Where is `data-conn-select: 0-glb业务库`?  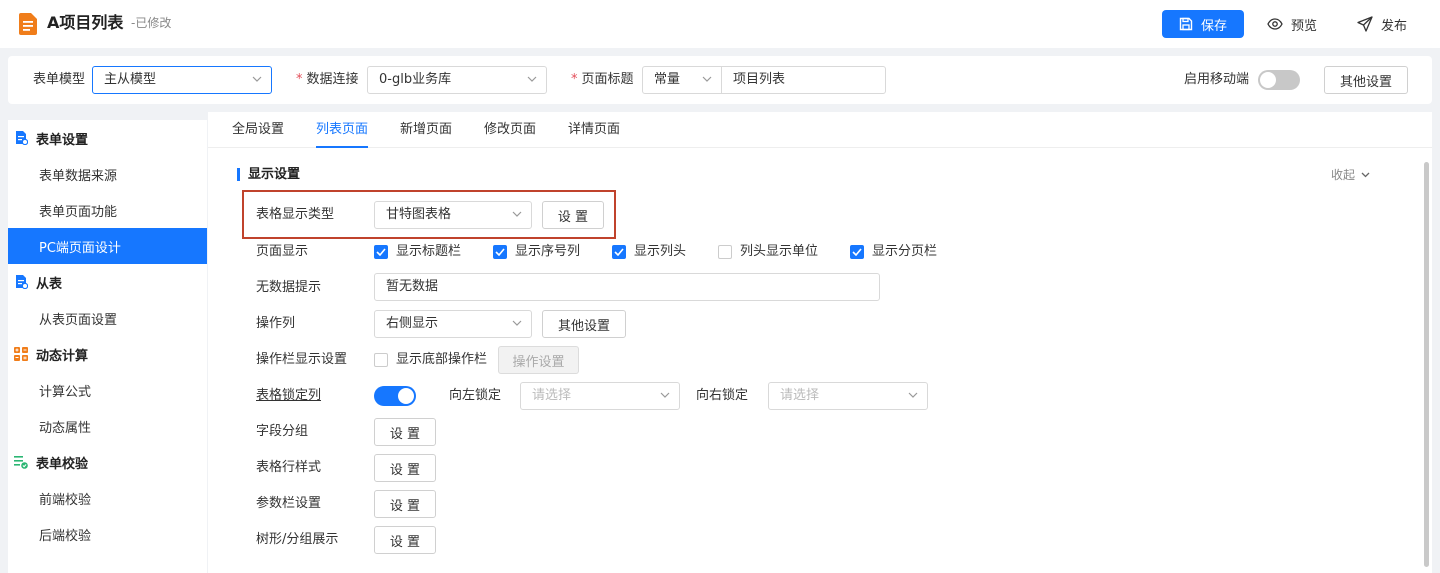
data-conn-select: 0-glb业务库 is located at coordinates (457, 80).